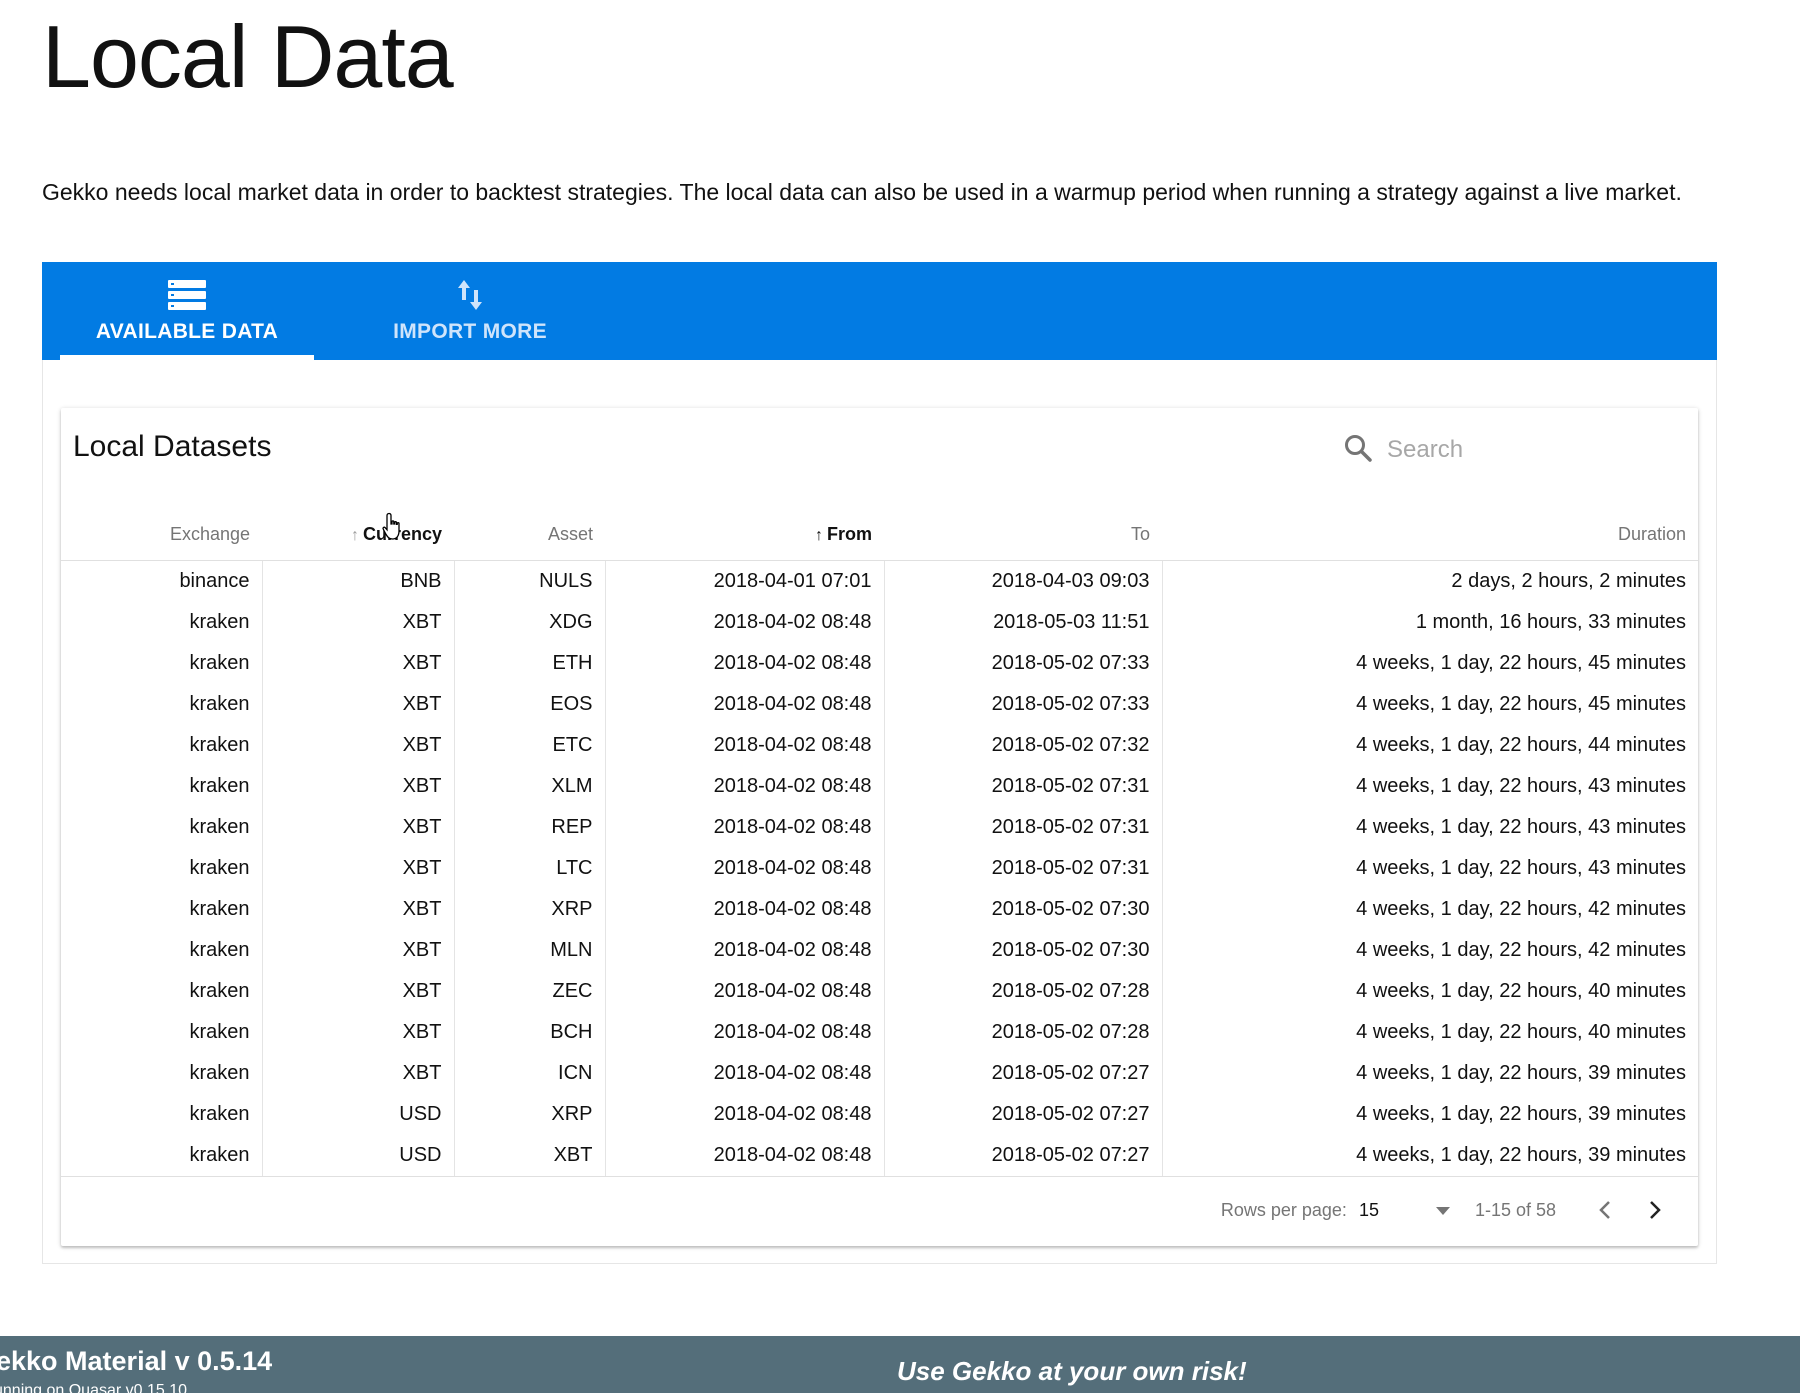 The width and height of the screenshot is (1800, 1393). Describe the element at coordinates (358, 1156) in the screenshot. I see `cell-currency: USD` at that location.